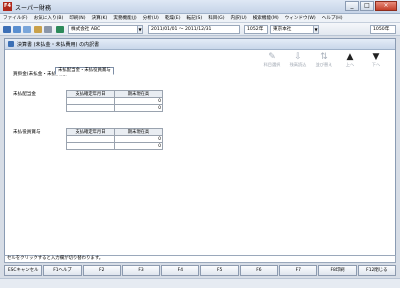 This screenshot has width=400, height=288. What do you see at coordinates (300, 18) in the screenshot?
I see `menu-window: ウィンドウ(W)` at bounding box center [300, 18].